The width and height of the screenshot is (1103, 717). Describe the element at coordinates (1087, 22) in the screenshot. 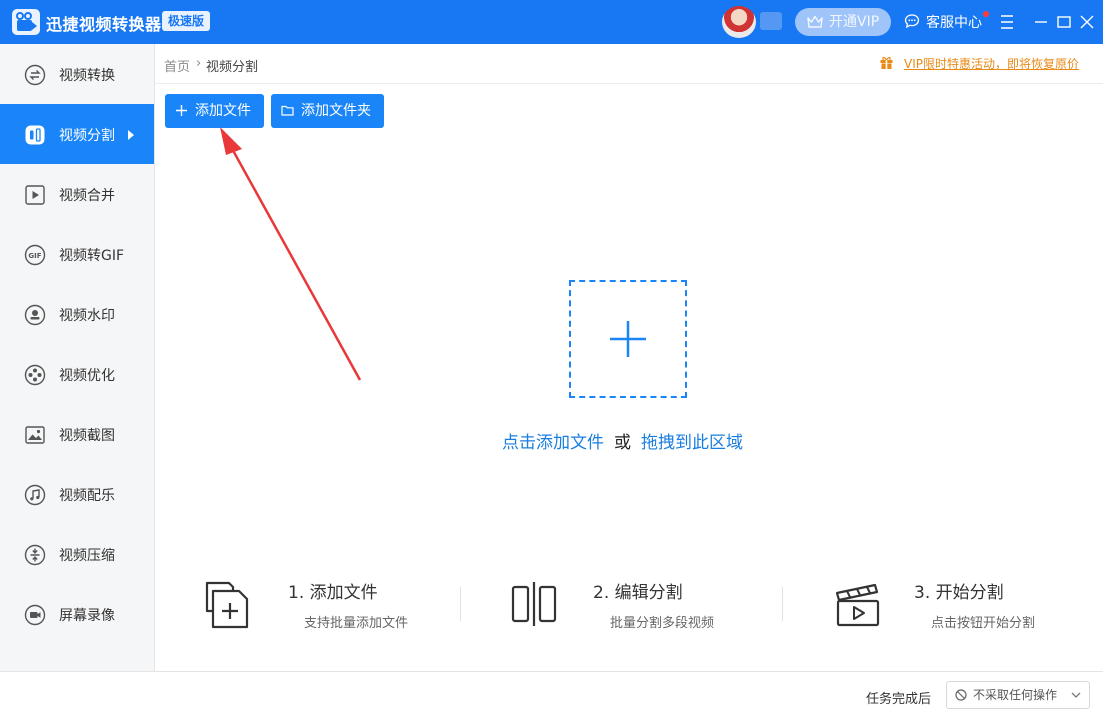

I see `close-icon` at that location.